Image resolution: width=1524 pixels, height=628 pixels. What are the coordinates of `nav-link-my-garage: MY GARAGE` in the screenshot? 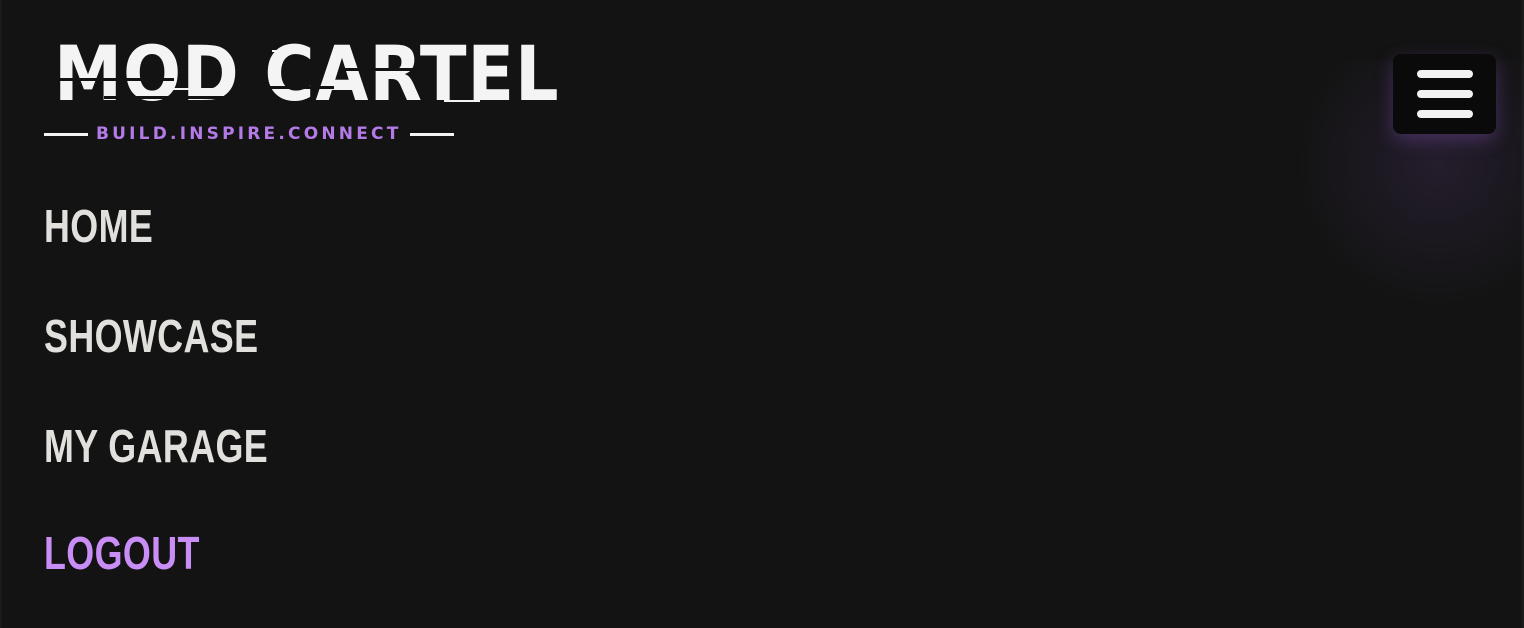 It's located at (156, 446).